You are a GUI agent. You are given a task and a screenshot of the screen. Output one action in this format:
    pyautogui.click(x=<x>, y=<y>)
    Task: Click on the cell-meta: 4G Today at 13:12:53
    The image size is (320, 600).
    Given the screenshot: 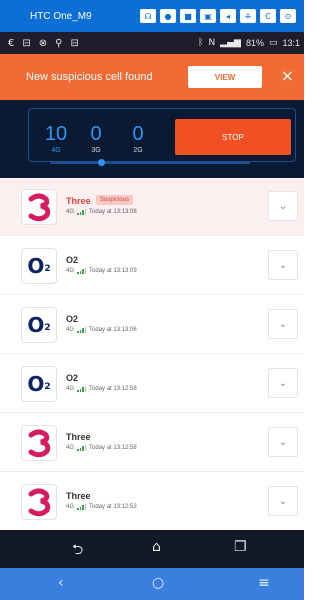 What is the action you would take?
    pyautogui.click(x=101, y=507)
    